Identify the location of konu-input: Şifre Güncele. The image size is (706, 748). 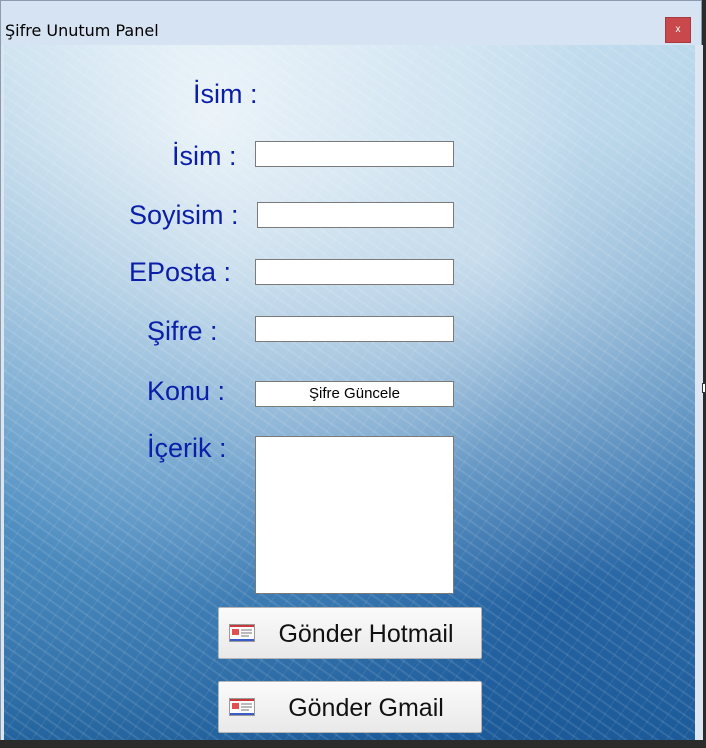
(354, 394).